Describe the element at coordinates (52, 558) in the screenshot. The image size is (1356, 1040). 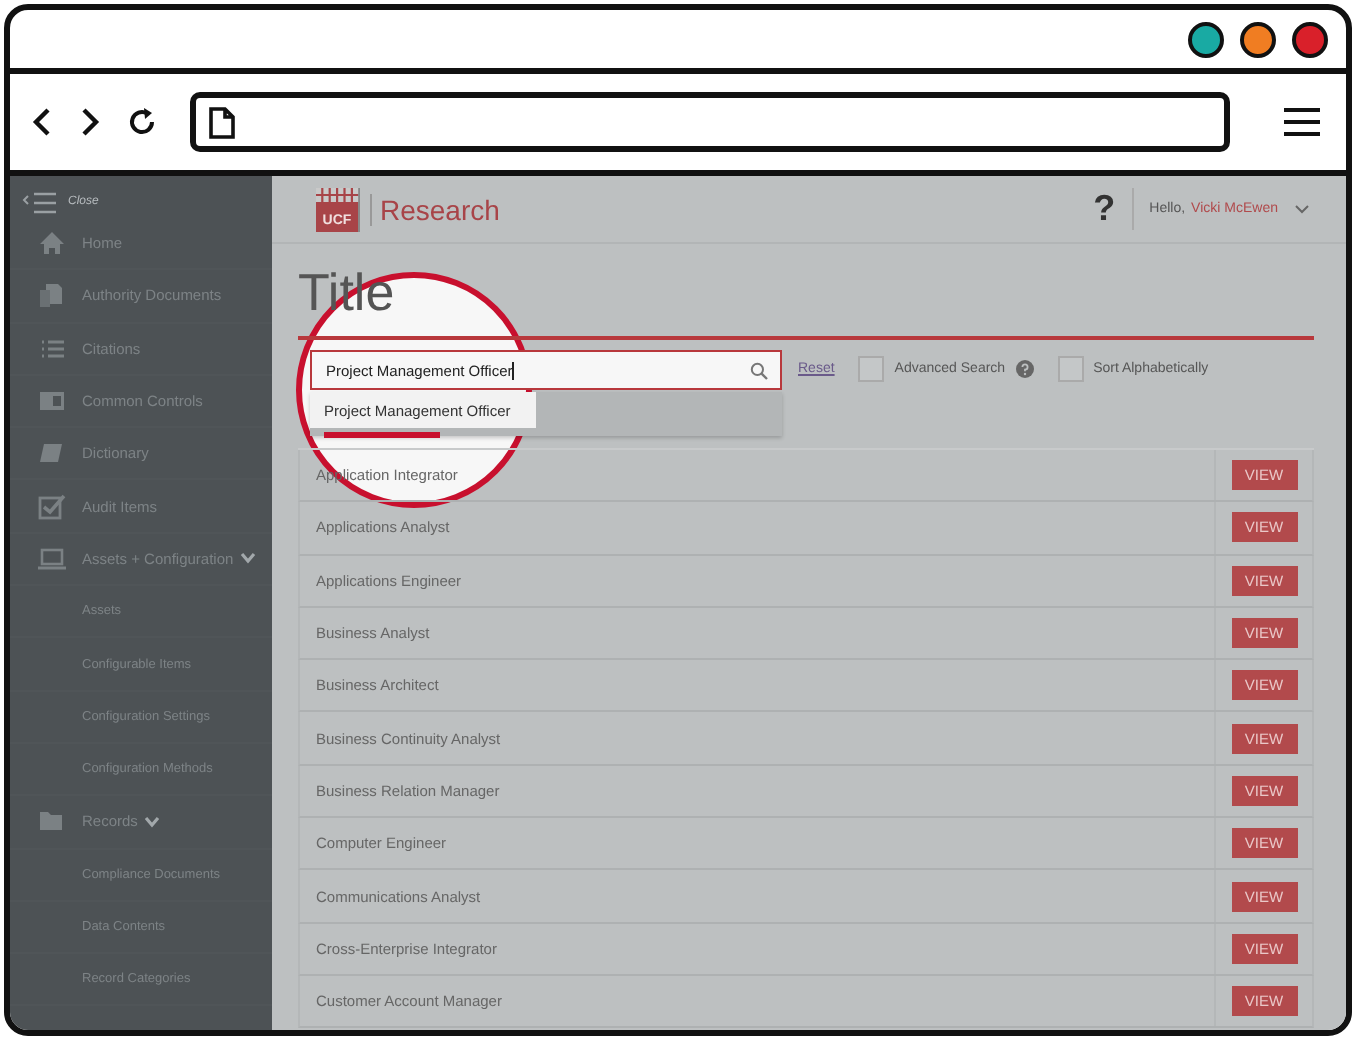
I see `laptop-icon` at that location.